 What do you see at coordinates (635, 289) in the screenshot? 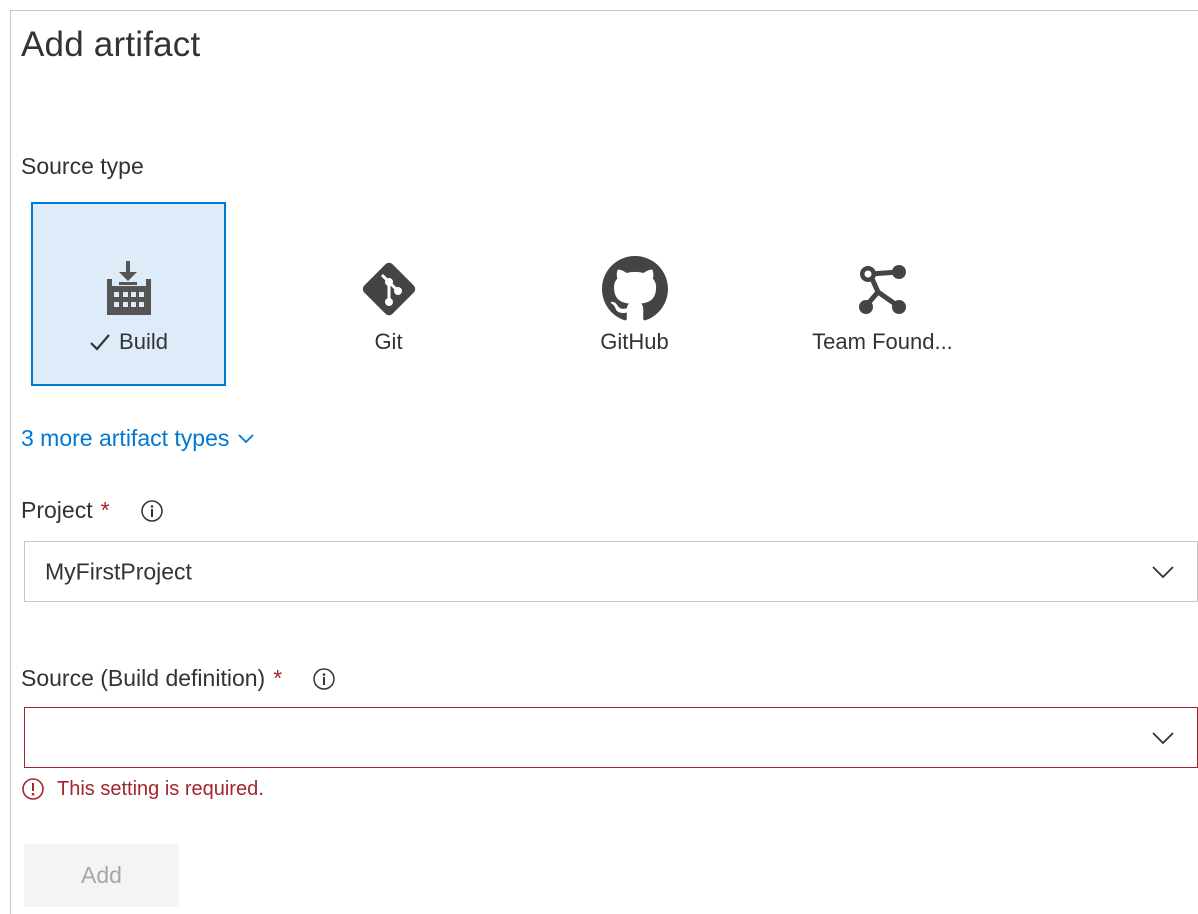
I see `github-icon` at bounding box center [635, 289].